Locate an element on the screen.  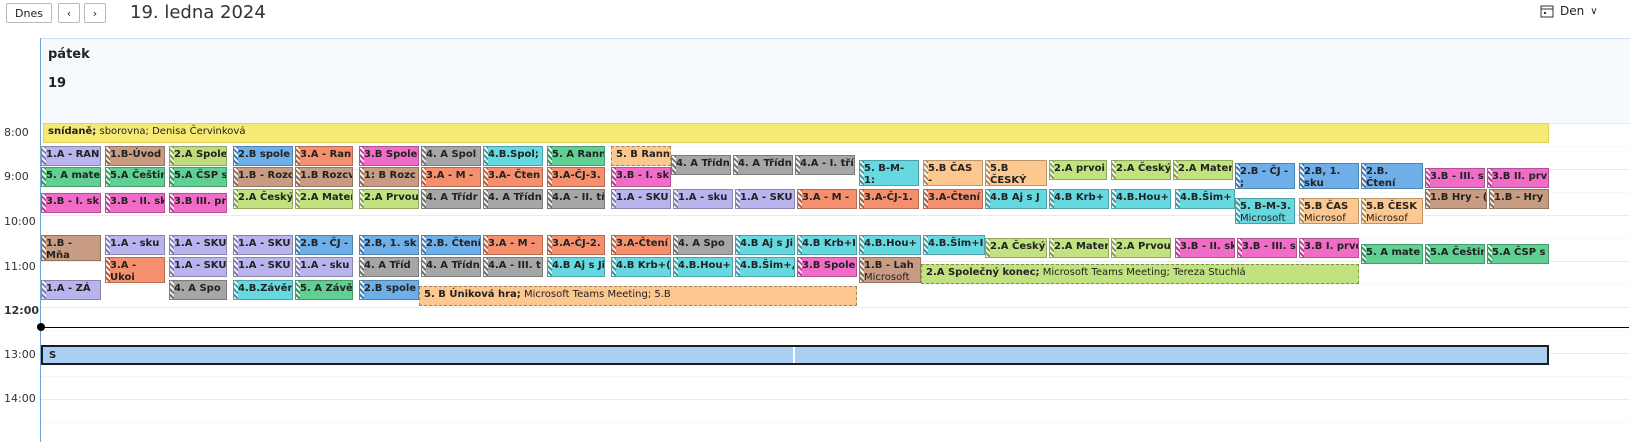
calendar-event: 3.A-ČJ-2. is located at coordinates (576, 245).